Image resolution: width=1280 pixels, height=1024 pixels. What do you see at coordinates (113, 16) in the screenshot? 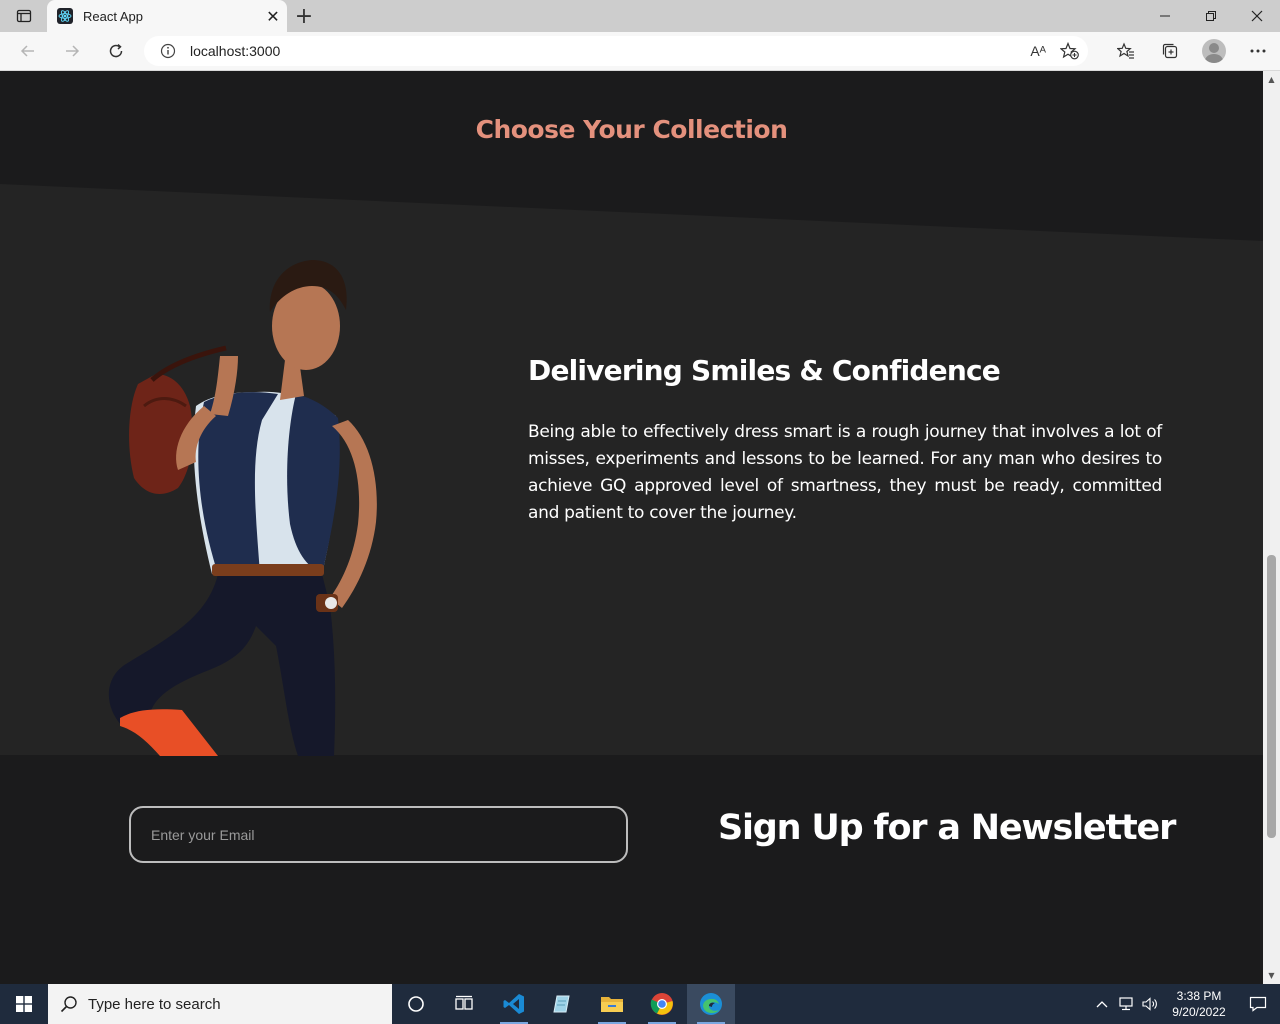
I see `tab-title: React App` at bounding box center [113, 16].